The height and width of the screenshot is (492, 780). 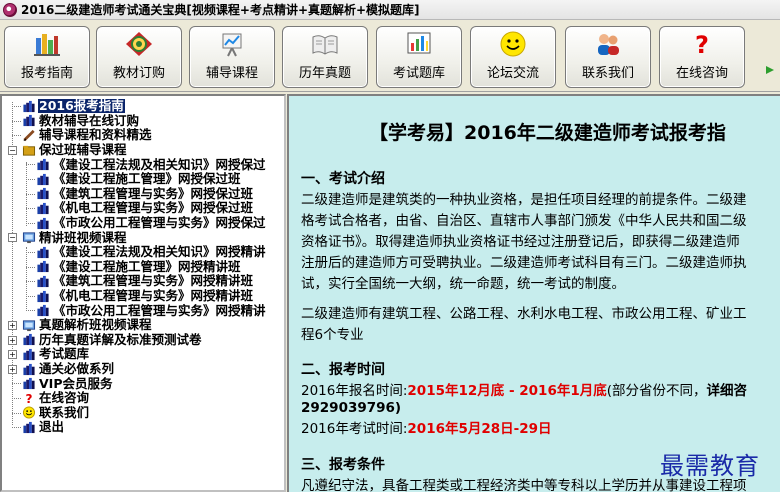 What do you see at coordinates (64, 398) in the screenshot?
I see `tree-item-label: 在线咨询` at bounding box center [64, 398].